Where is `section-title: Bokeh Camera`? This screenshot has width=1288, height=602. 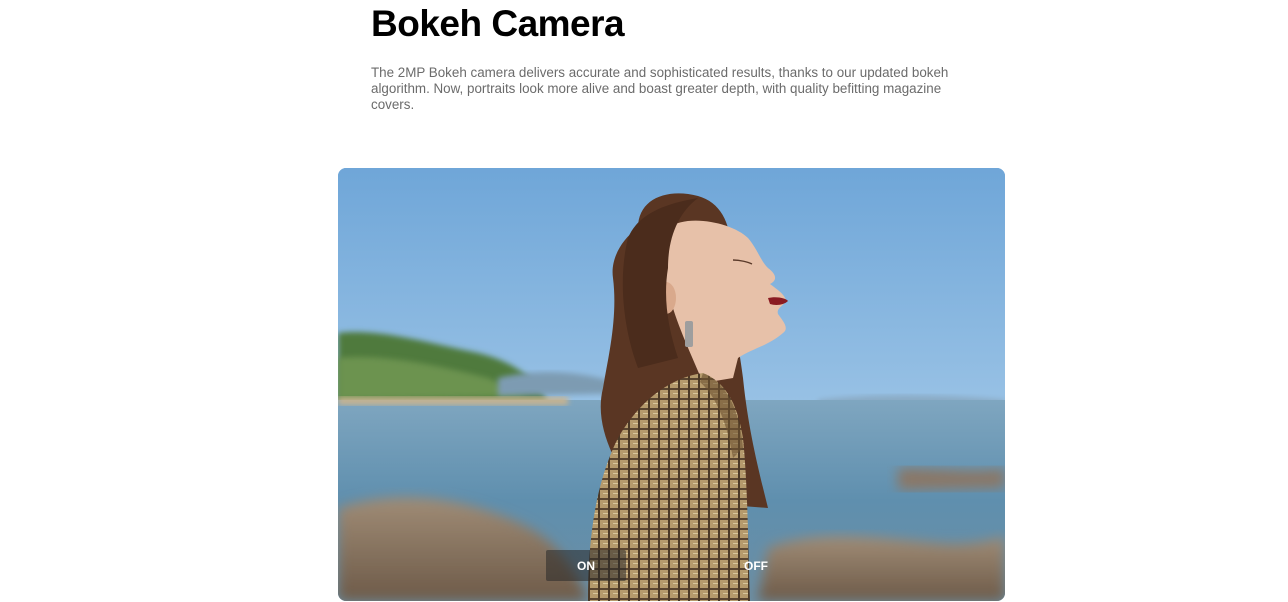
section-title: Bokeh Camera is located at coordinates (498, 23).